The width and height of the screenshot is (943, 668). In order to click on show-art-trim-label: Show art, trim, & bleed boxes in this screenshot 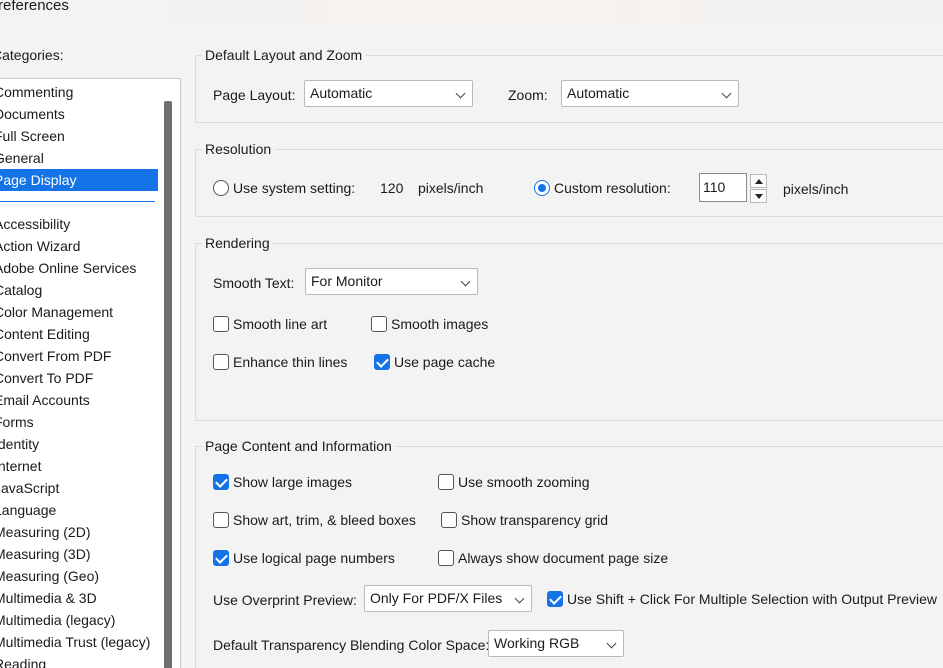, I will do `click(324, 520)`.